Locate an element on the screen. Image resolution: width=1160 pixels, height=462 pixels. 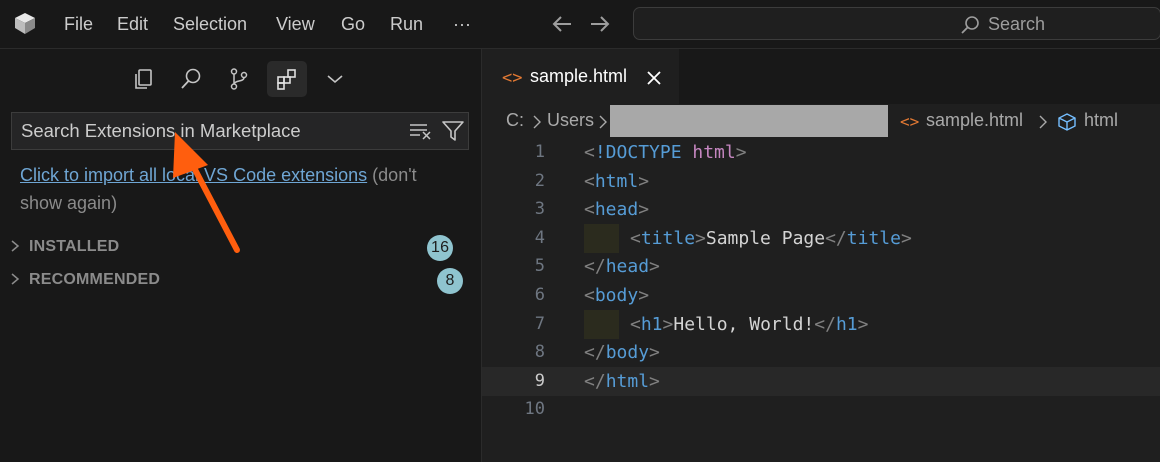
line-text: </html> is located at coordinates (622, 381).